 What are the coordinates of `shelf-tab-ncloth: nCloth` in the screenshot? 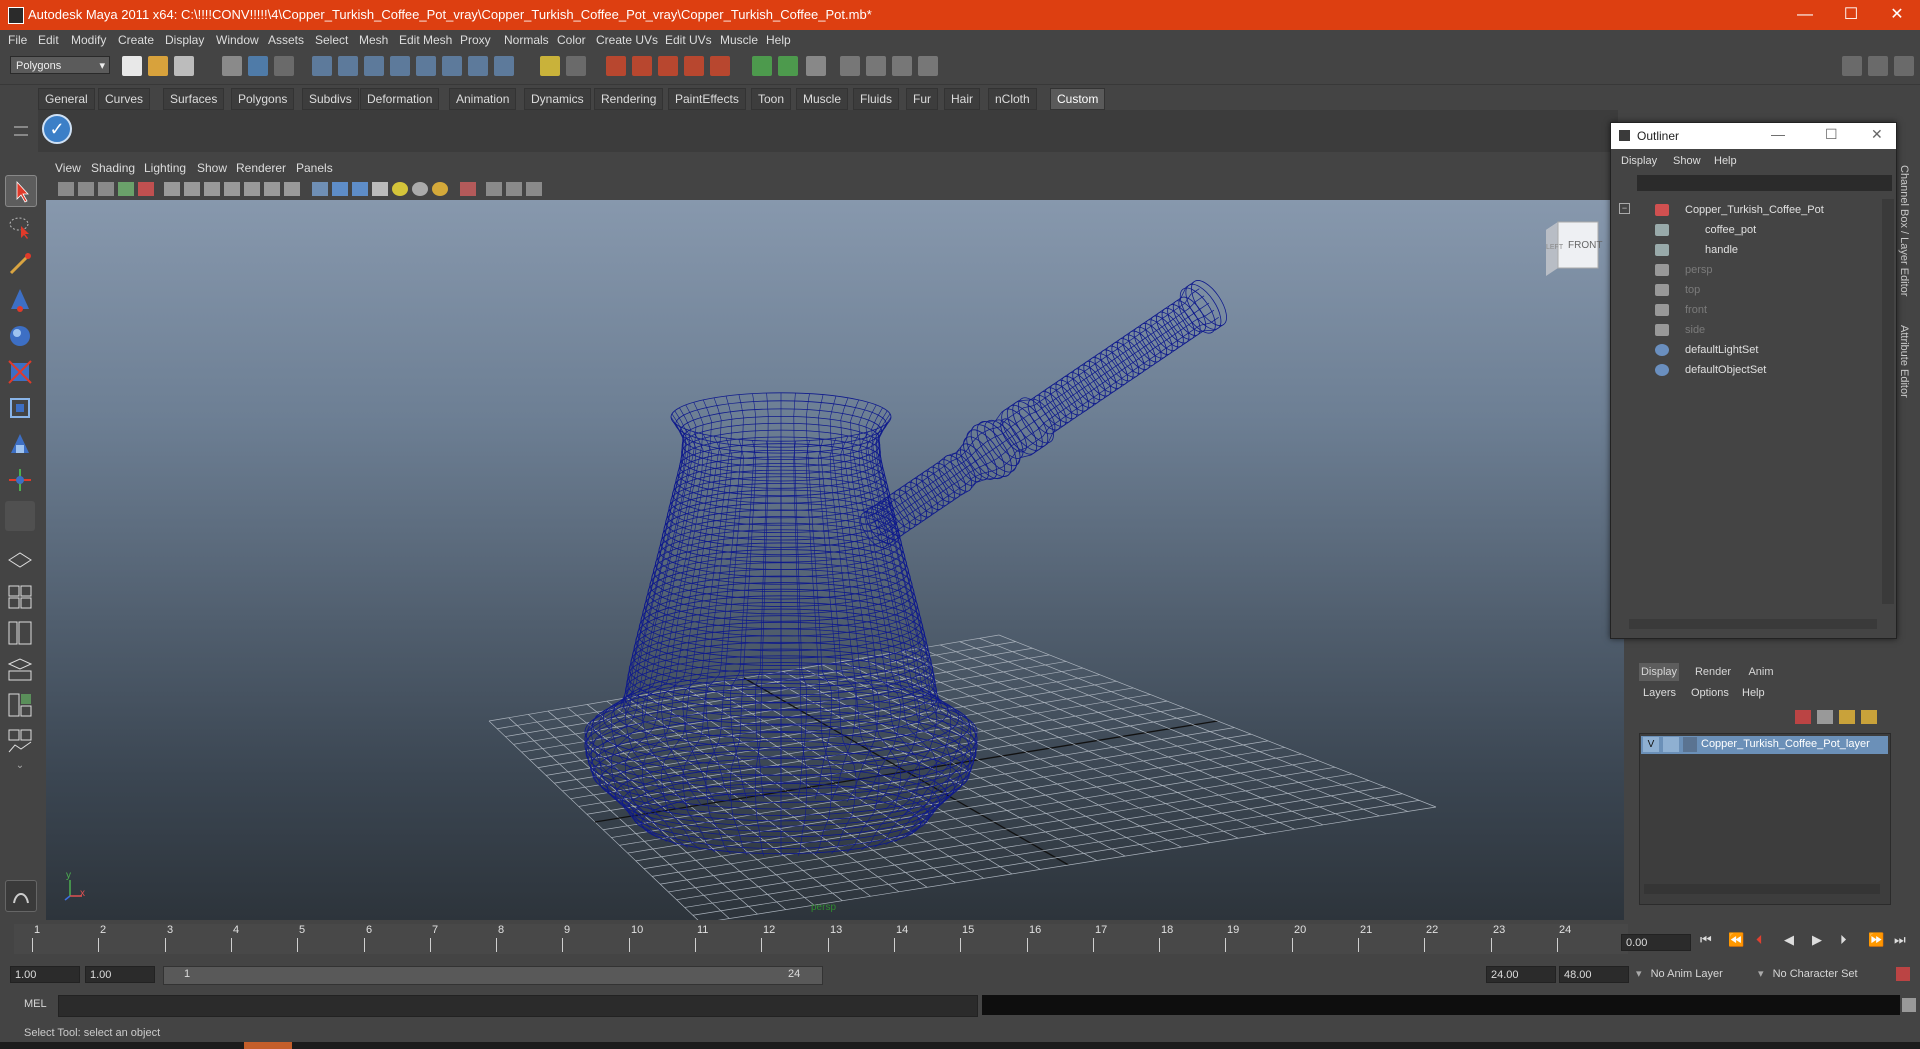 It's located at (1012, 99).